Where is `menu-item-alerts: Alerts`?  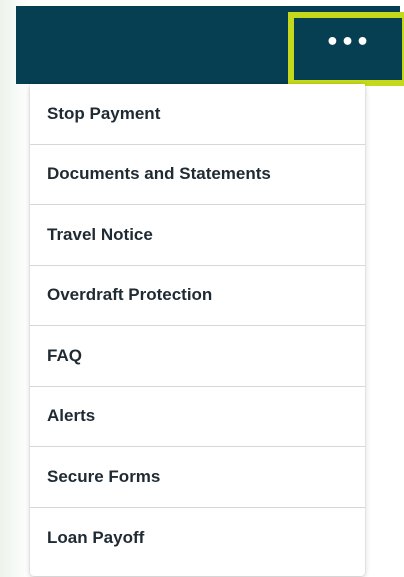 menu-item-alerts: Alerts is located at coordinates (197, 417).